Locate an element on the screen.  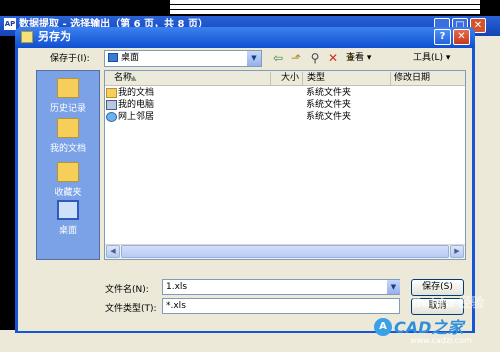
place-my-documents: 我的文档 is located at coordinates (68, 136).